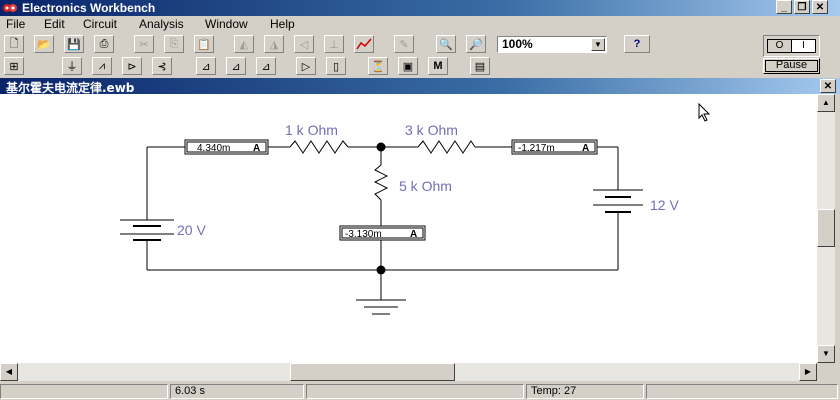 The image size is (840, 400). Describe the element at coordinates (704, 112) in the screenshot. I see `mouse-cursor-icon` at that location.